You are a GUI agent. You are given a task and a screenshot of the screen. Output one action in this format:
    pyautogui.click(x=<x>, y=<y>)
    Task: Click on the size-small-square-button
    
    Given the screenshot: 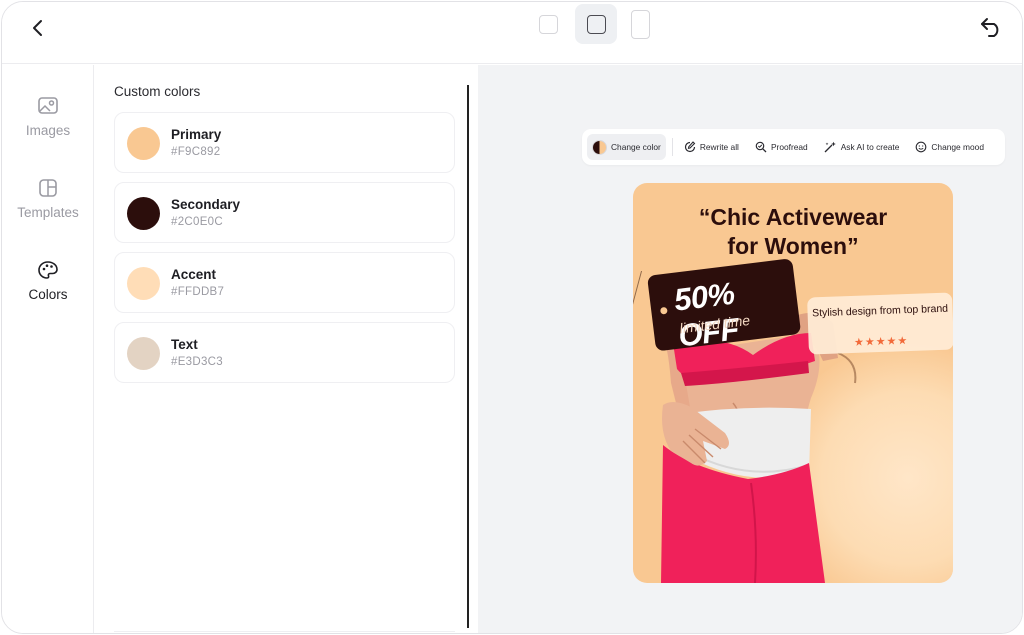 What is the action you would take?
    pyautogui.click(x=548, y=24)
    